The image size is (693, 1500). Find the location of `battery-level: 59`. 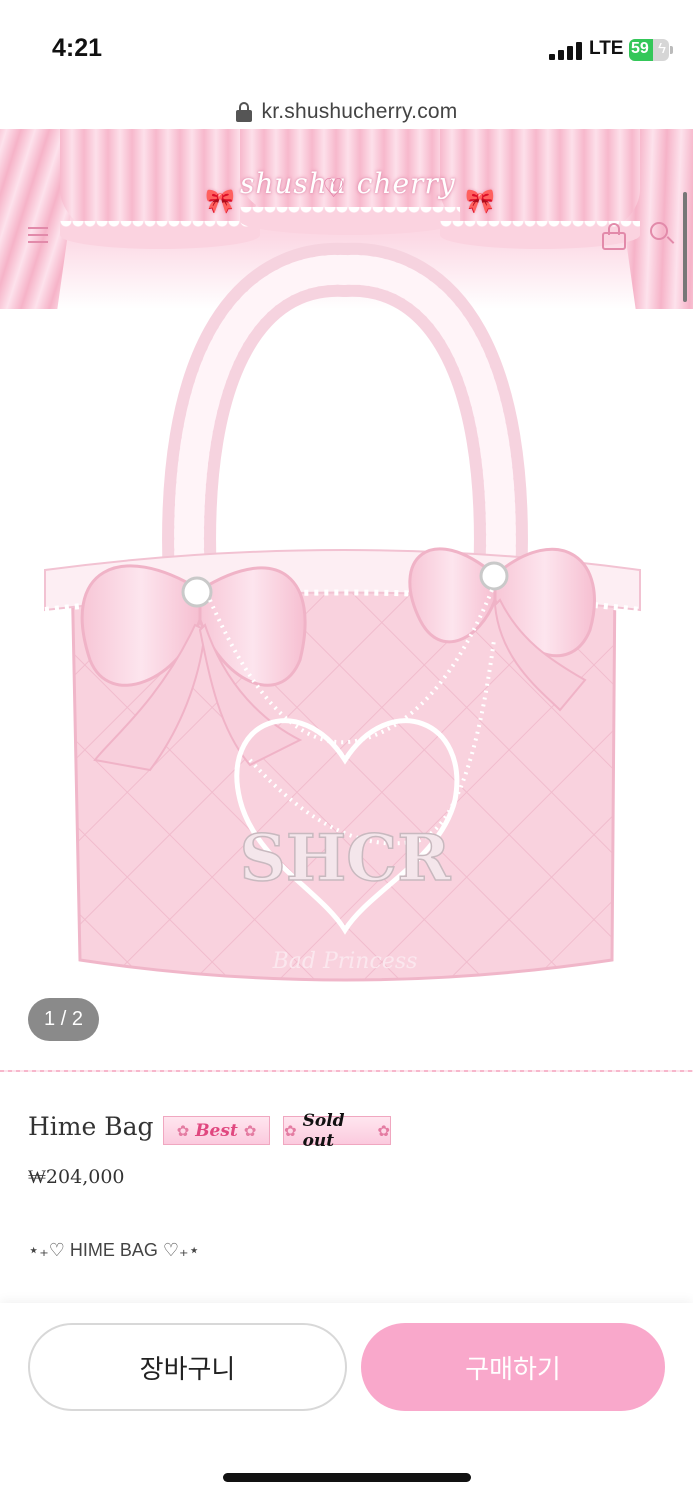

battery-level: 59 is located at coordinates (640, 48).